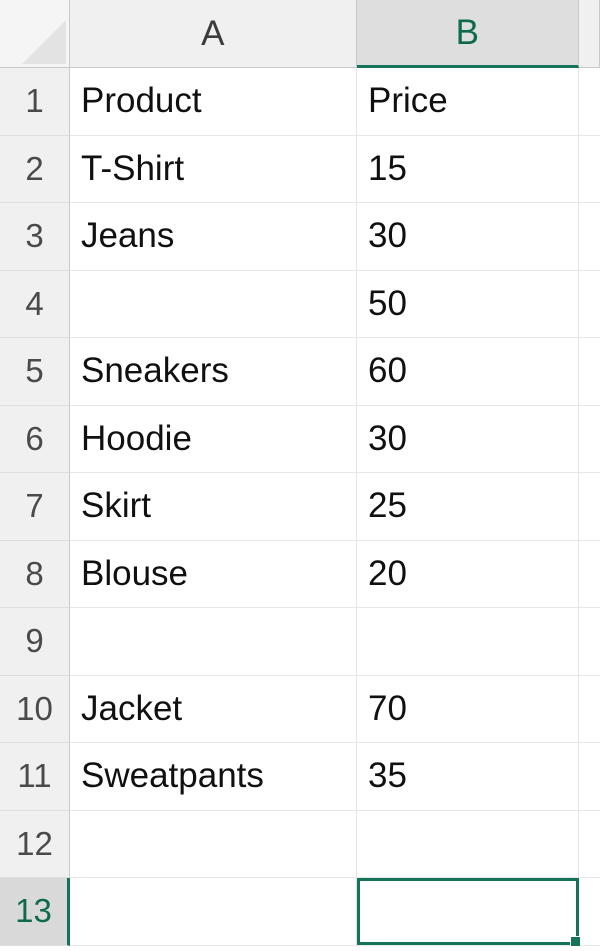  I want to click on cell-C1, so click(589, 102).